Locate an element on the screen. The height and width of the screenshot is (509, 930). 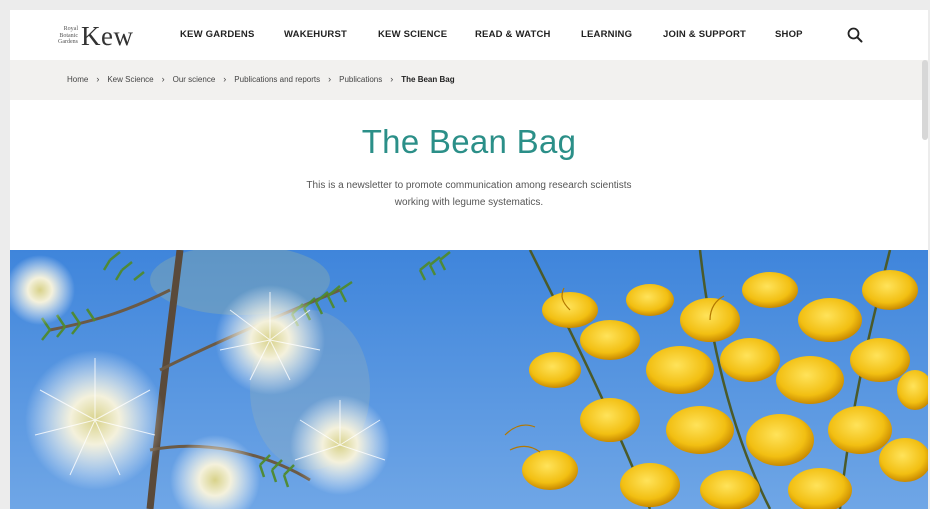
breadcrumb-publications: Publications is located at coordinates (360, 79).